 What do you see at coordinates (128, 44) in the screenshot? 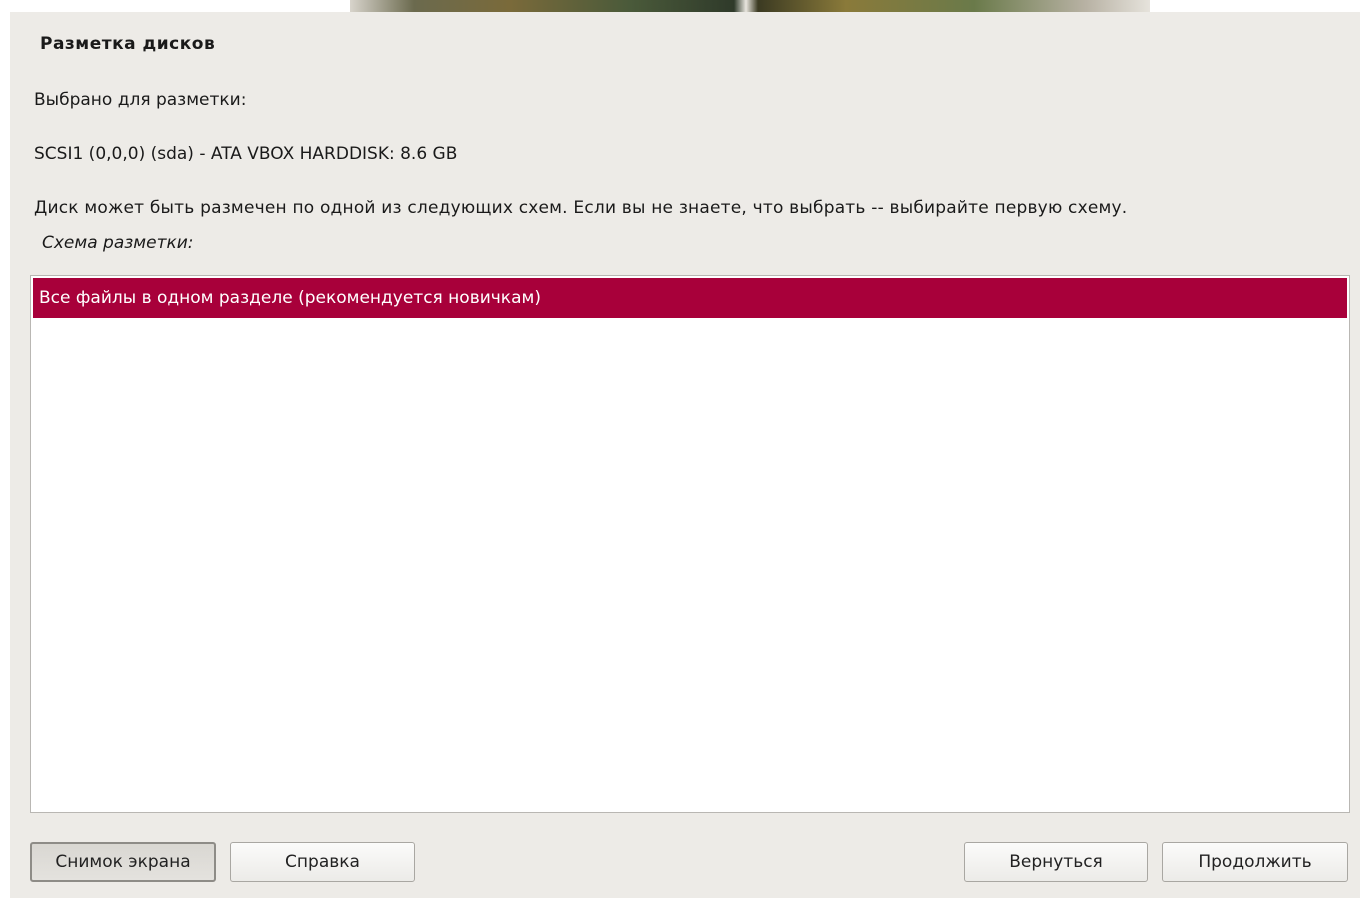
I see `page-title: Разметка дисков` at bounding box center [128, 44].